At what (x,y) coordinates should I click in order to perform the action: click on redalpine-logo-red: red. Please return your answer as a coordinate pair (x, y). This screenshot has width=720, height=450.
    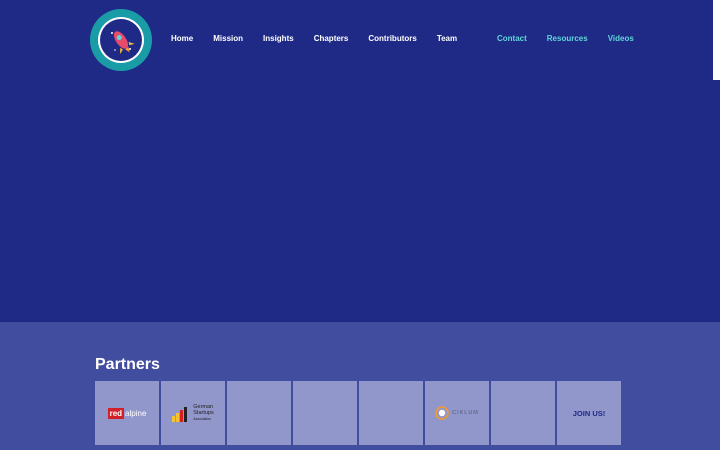
    Looking at the image, I should click on (116, 413).